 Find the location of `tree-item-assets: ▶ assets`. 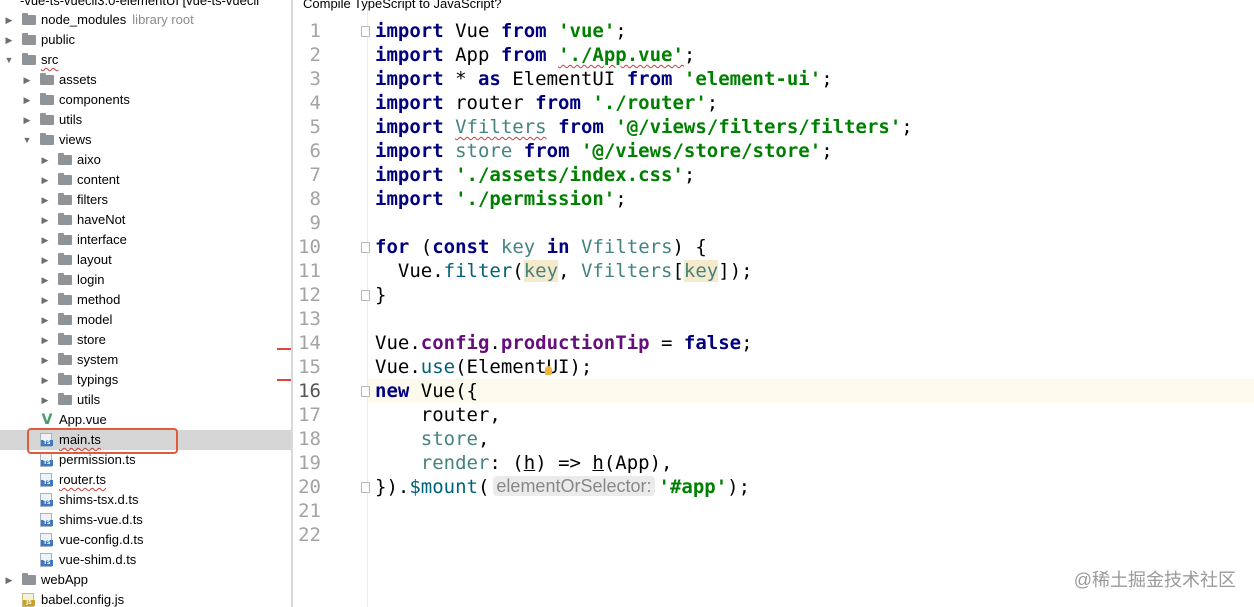

tree-item-assets: ▶ assets is located at coordinates (145, 80).